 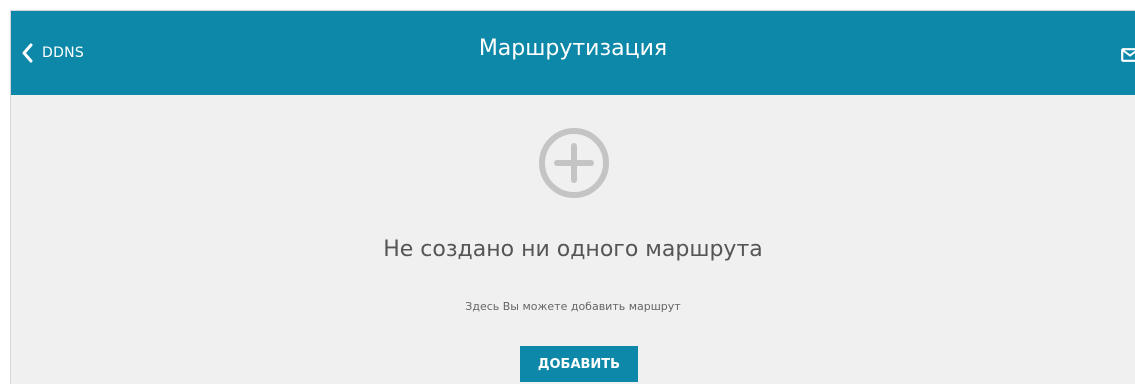 What do you see at coordinates (27, 53) in the screenshot?
I see `chevron-left-icon` at bounding box center [27, 53].